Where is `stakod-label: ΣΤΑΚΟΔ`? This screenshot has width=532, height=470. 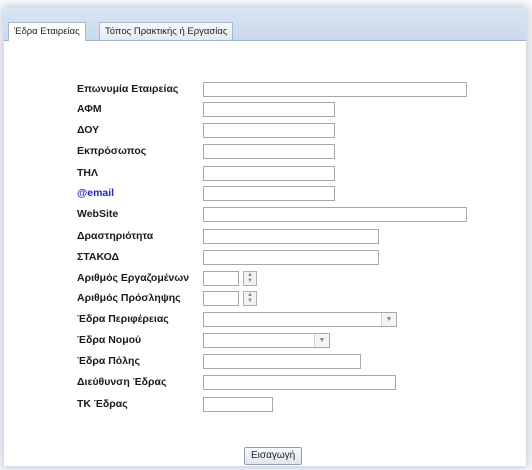
stakod-label: ΣΤΑΚΟΔ is located at coordinates (98, 257).